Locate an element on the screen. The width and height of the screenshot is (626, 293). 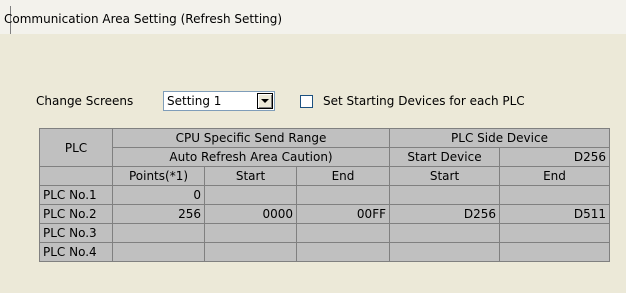
table-row: PLC No.4 is located at coordinates (324, 252).